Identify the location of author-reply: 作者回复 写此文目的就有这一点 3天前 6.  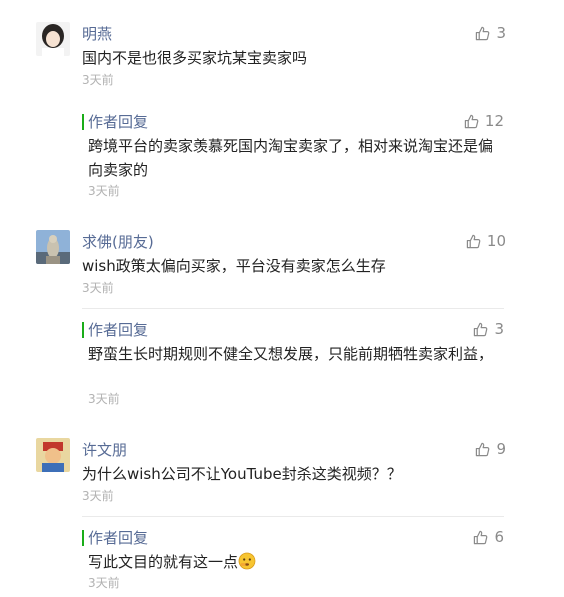
(293, 556).